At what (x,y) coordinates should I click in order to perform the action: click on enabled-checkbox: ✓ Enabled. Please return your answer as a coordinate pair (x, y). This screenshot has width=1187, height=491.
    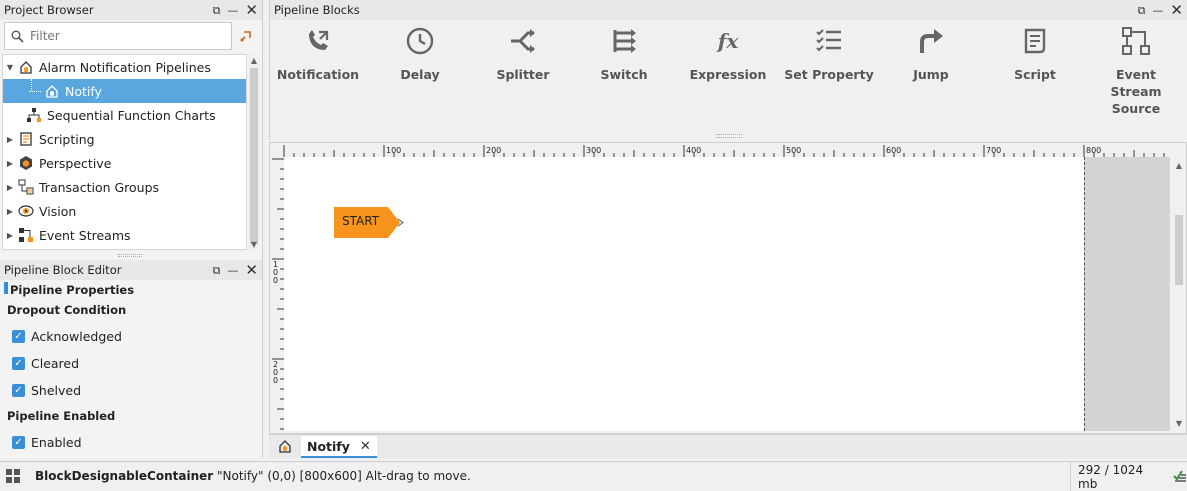
    Looking at the image, I should click on (47, 442).